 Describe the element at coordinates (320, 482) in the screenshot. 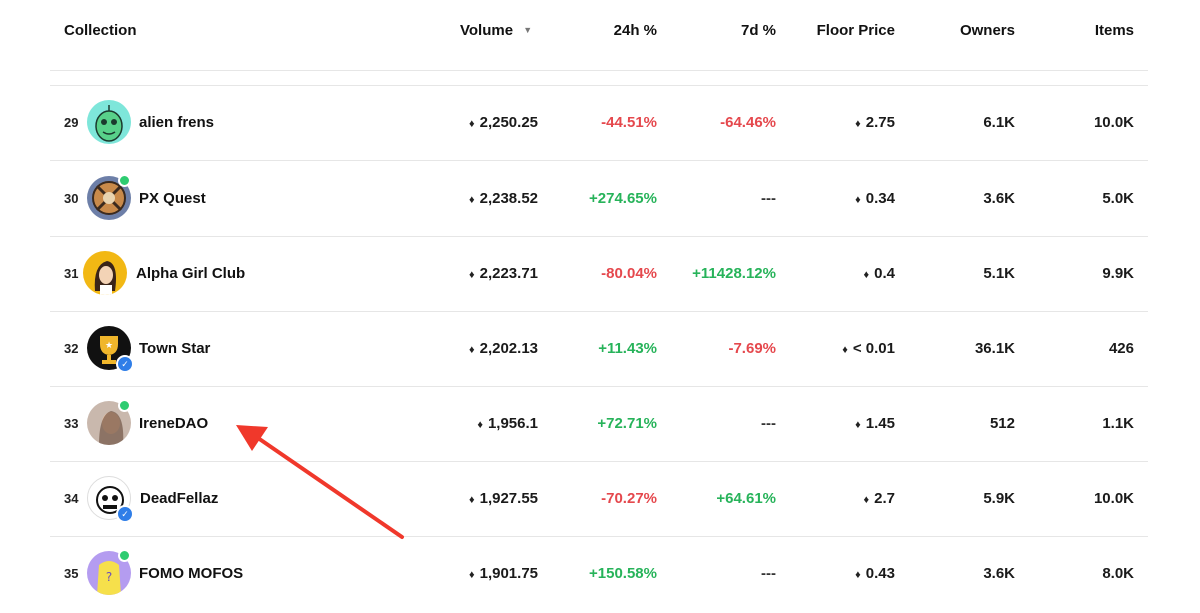

I see `annotation-arrow-icon` at that location.